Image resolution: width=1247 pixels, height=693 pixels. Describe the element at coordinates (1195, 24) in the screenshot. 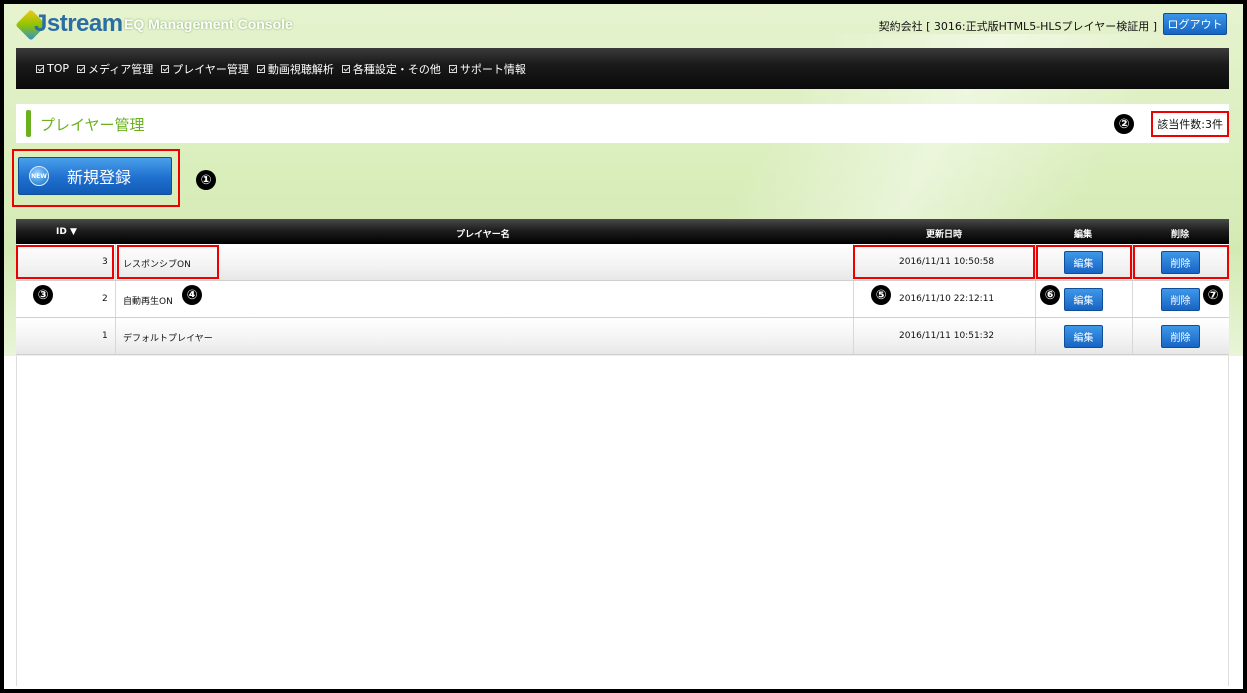

I see `logout-button: ログアウト` at that location.